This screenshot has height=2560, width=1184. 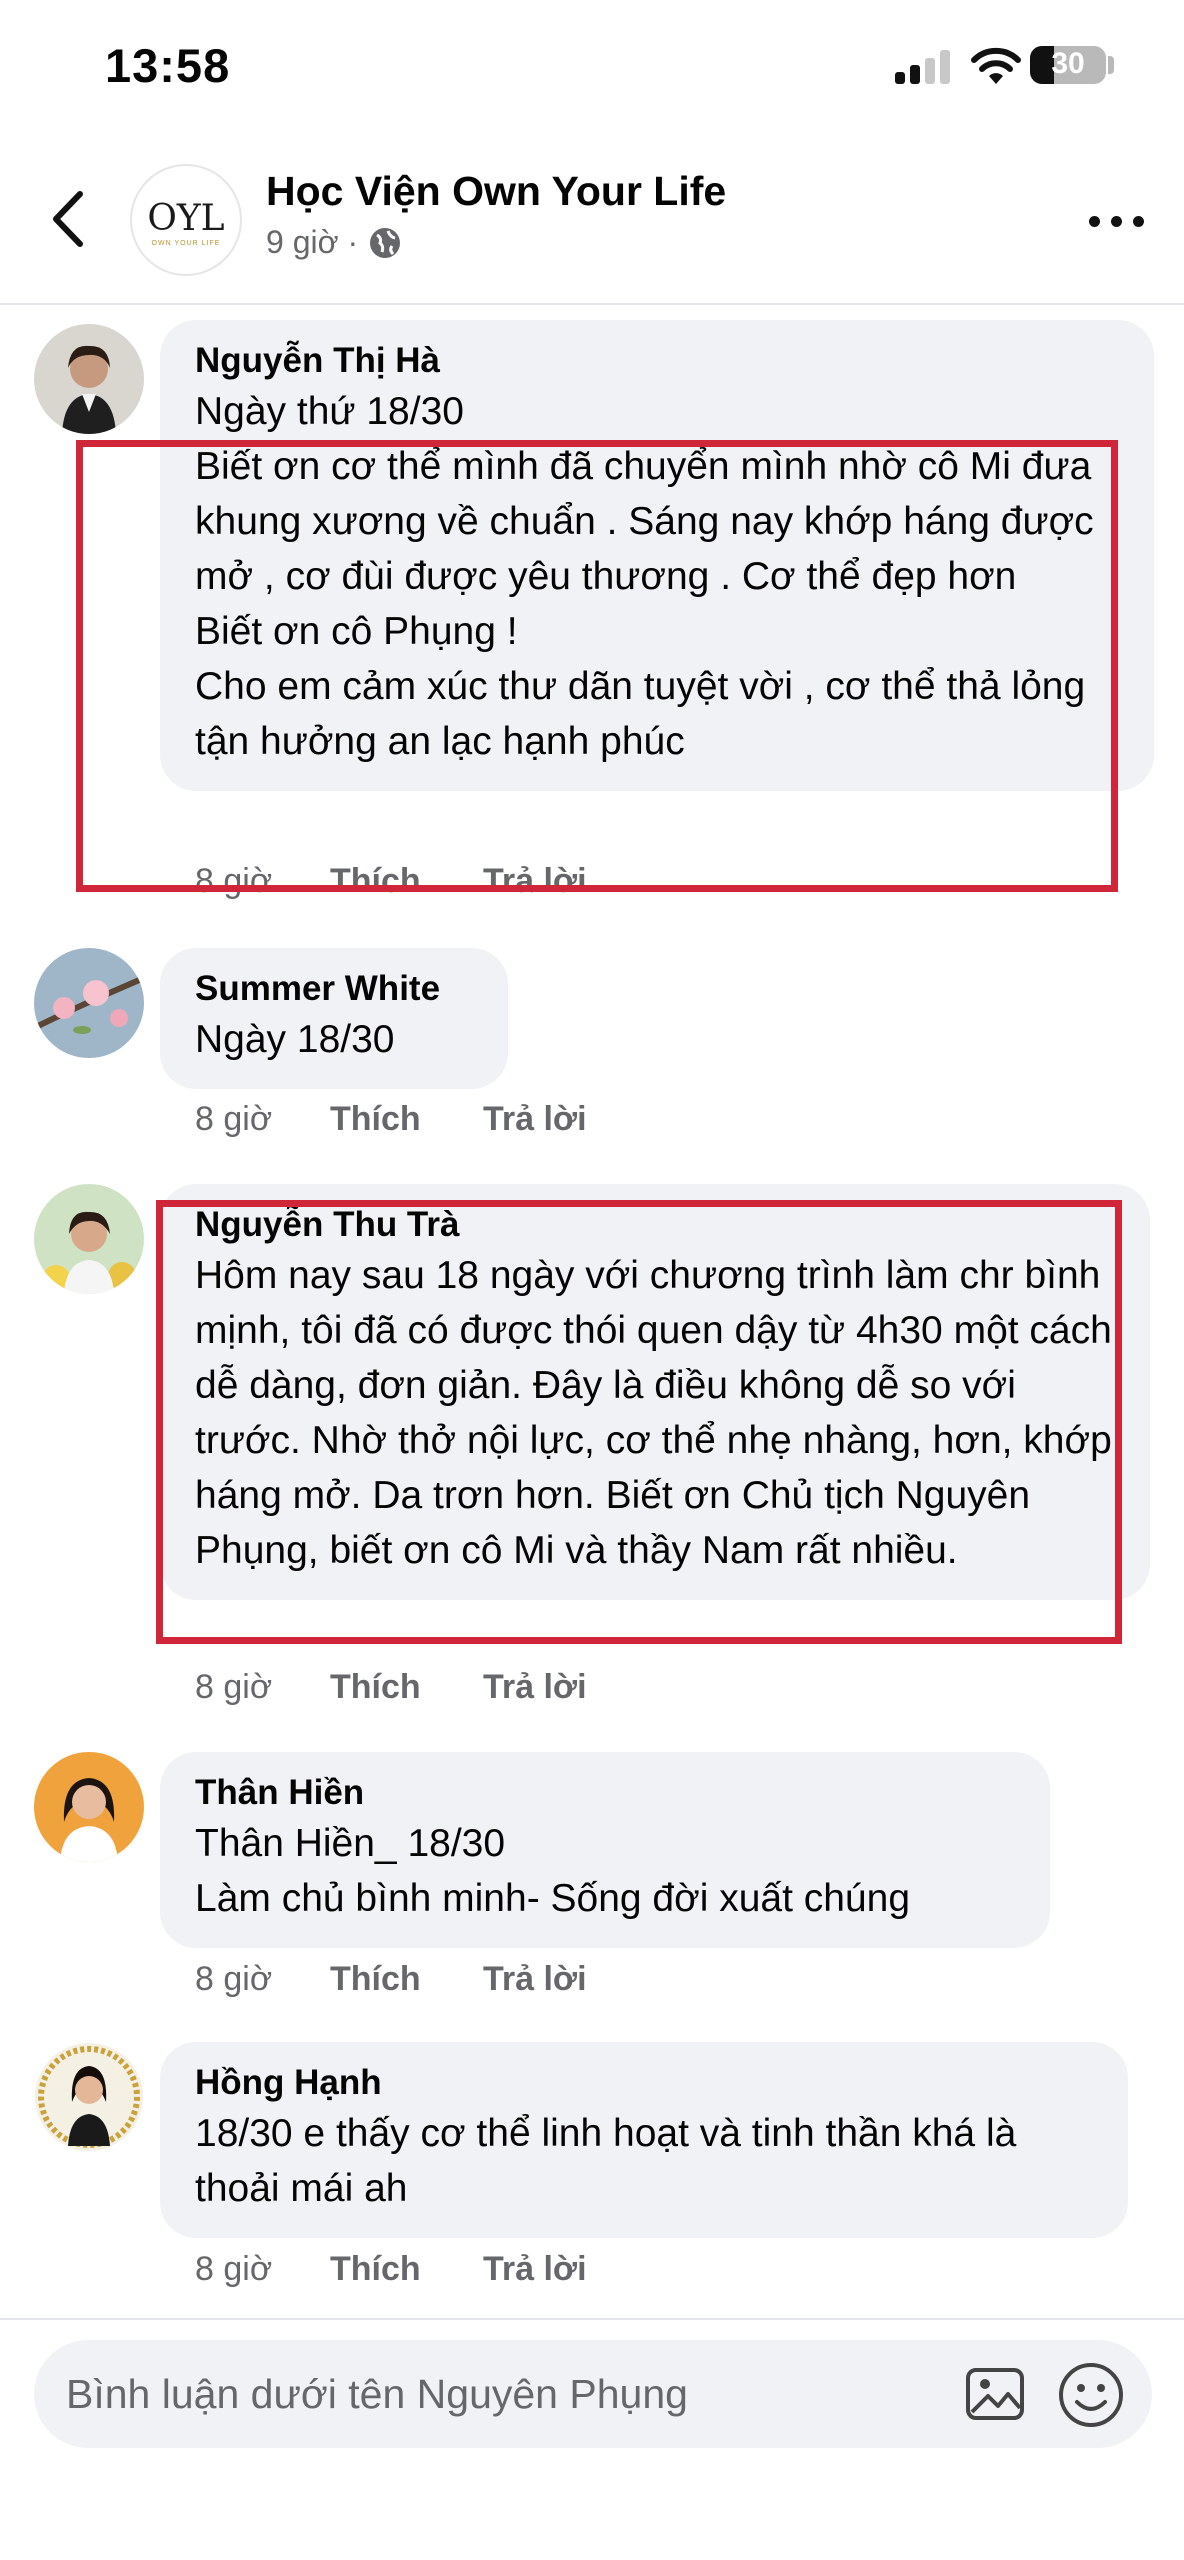 I want to click on more-options-button, so click(x=1117, y=222).